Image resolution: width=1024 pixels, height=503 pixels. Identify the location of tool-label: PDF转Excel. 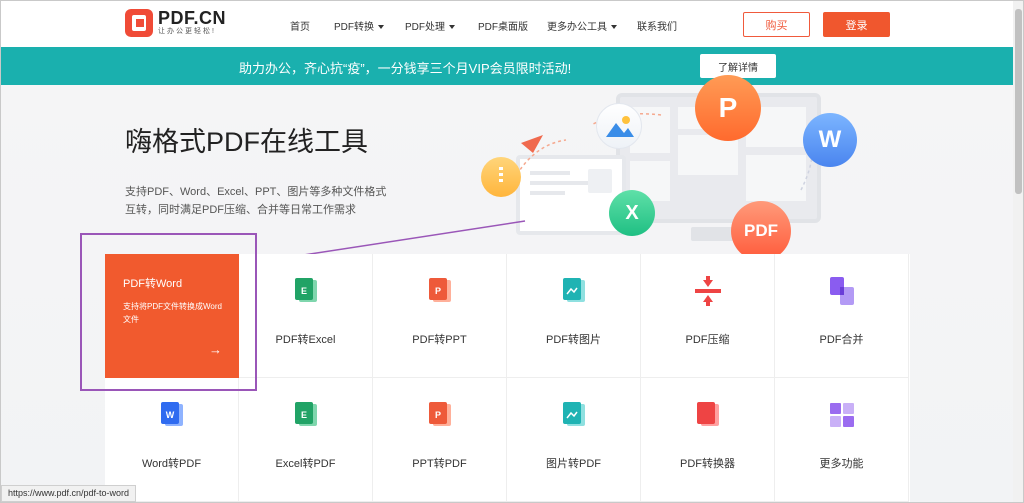
(305, 340).